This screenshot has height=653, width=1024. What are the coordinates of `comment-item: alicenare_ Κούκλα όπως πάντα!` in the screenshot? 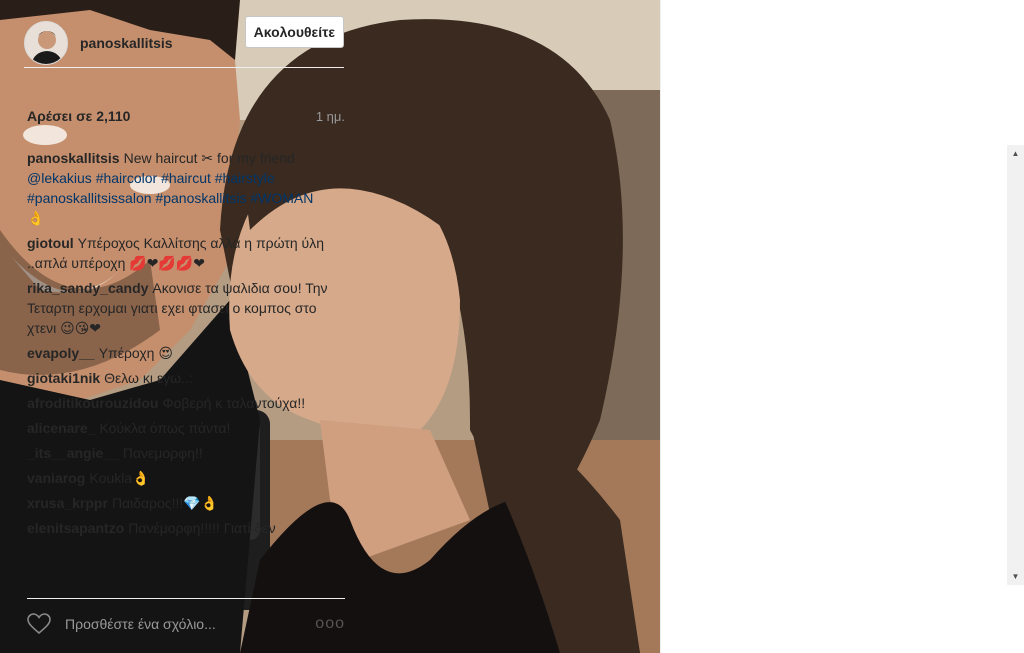 It's located at (179, 428).